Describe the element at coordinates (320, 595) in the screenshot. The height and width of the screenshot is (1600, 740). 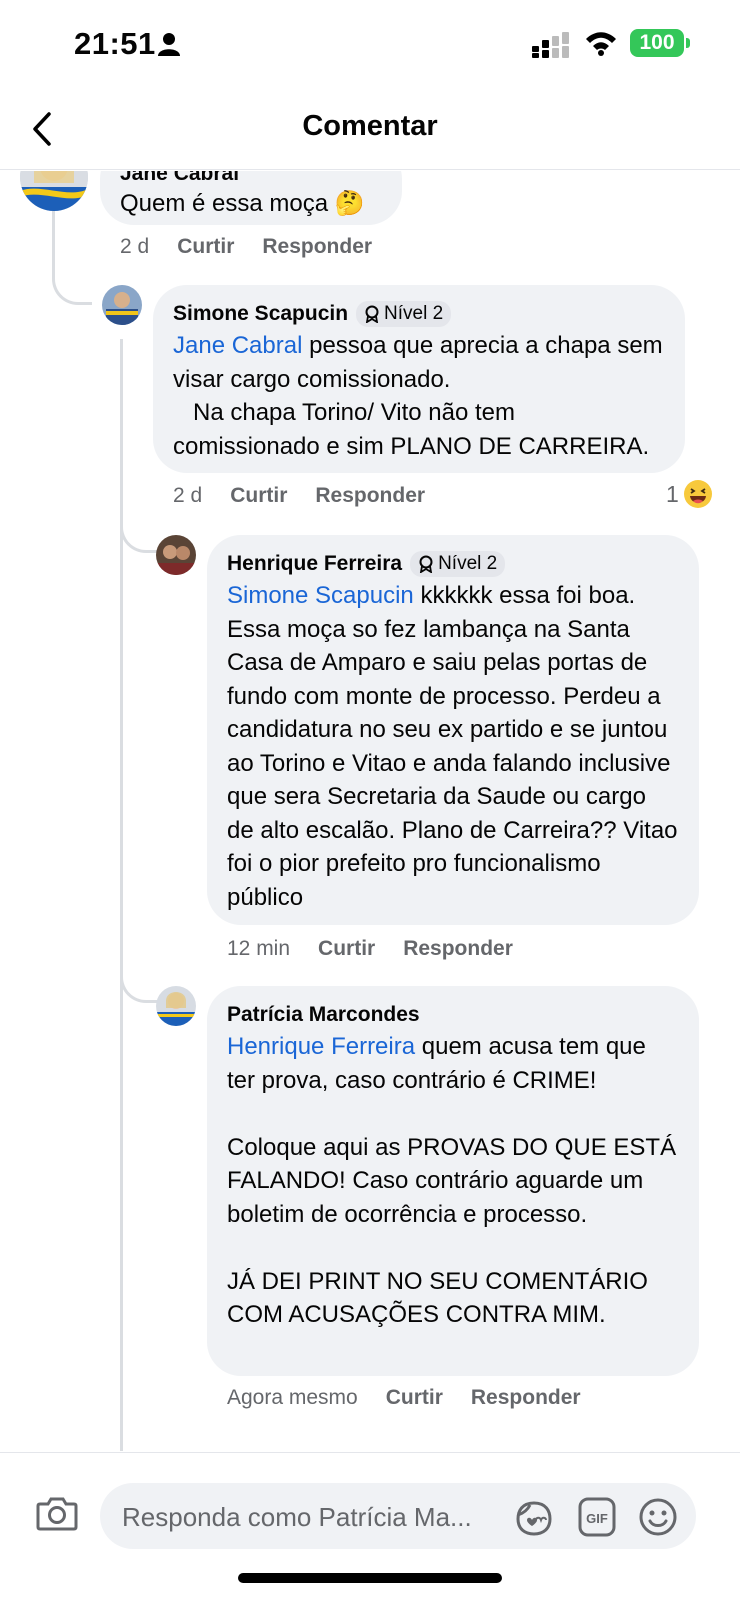
I see `mention-link: Simone Scapucin` at that location.